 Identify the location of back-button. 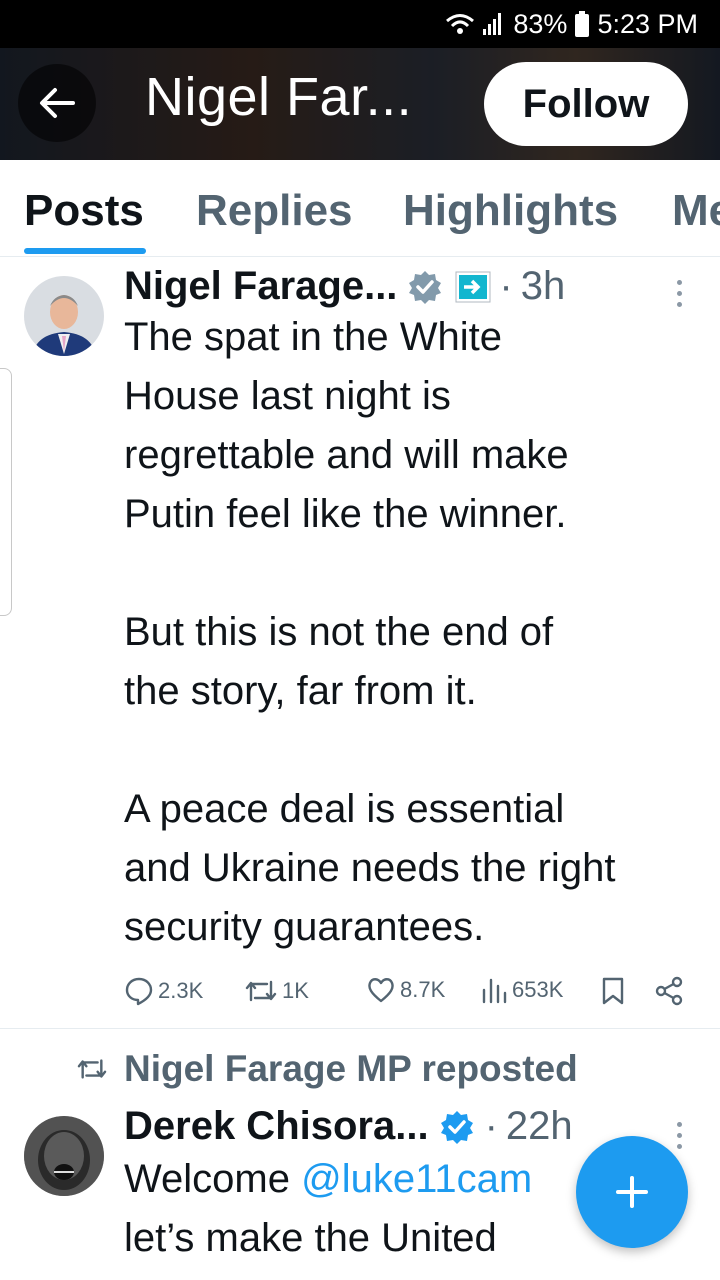
(57, 103).